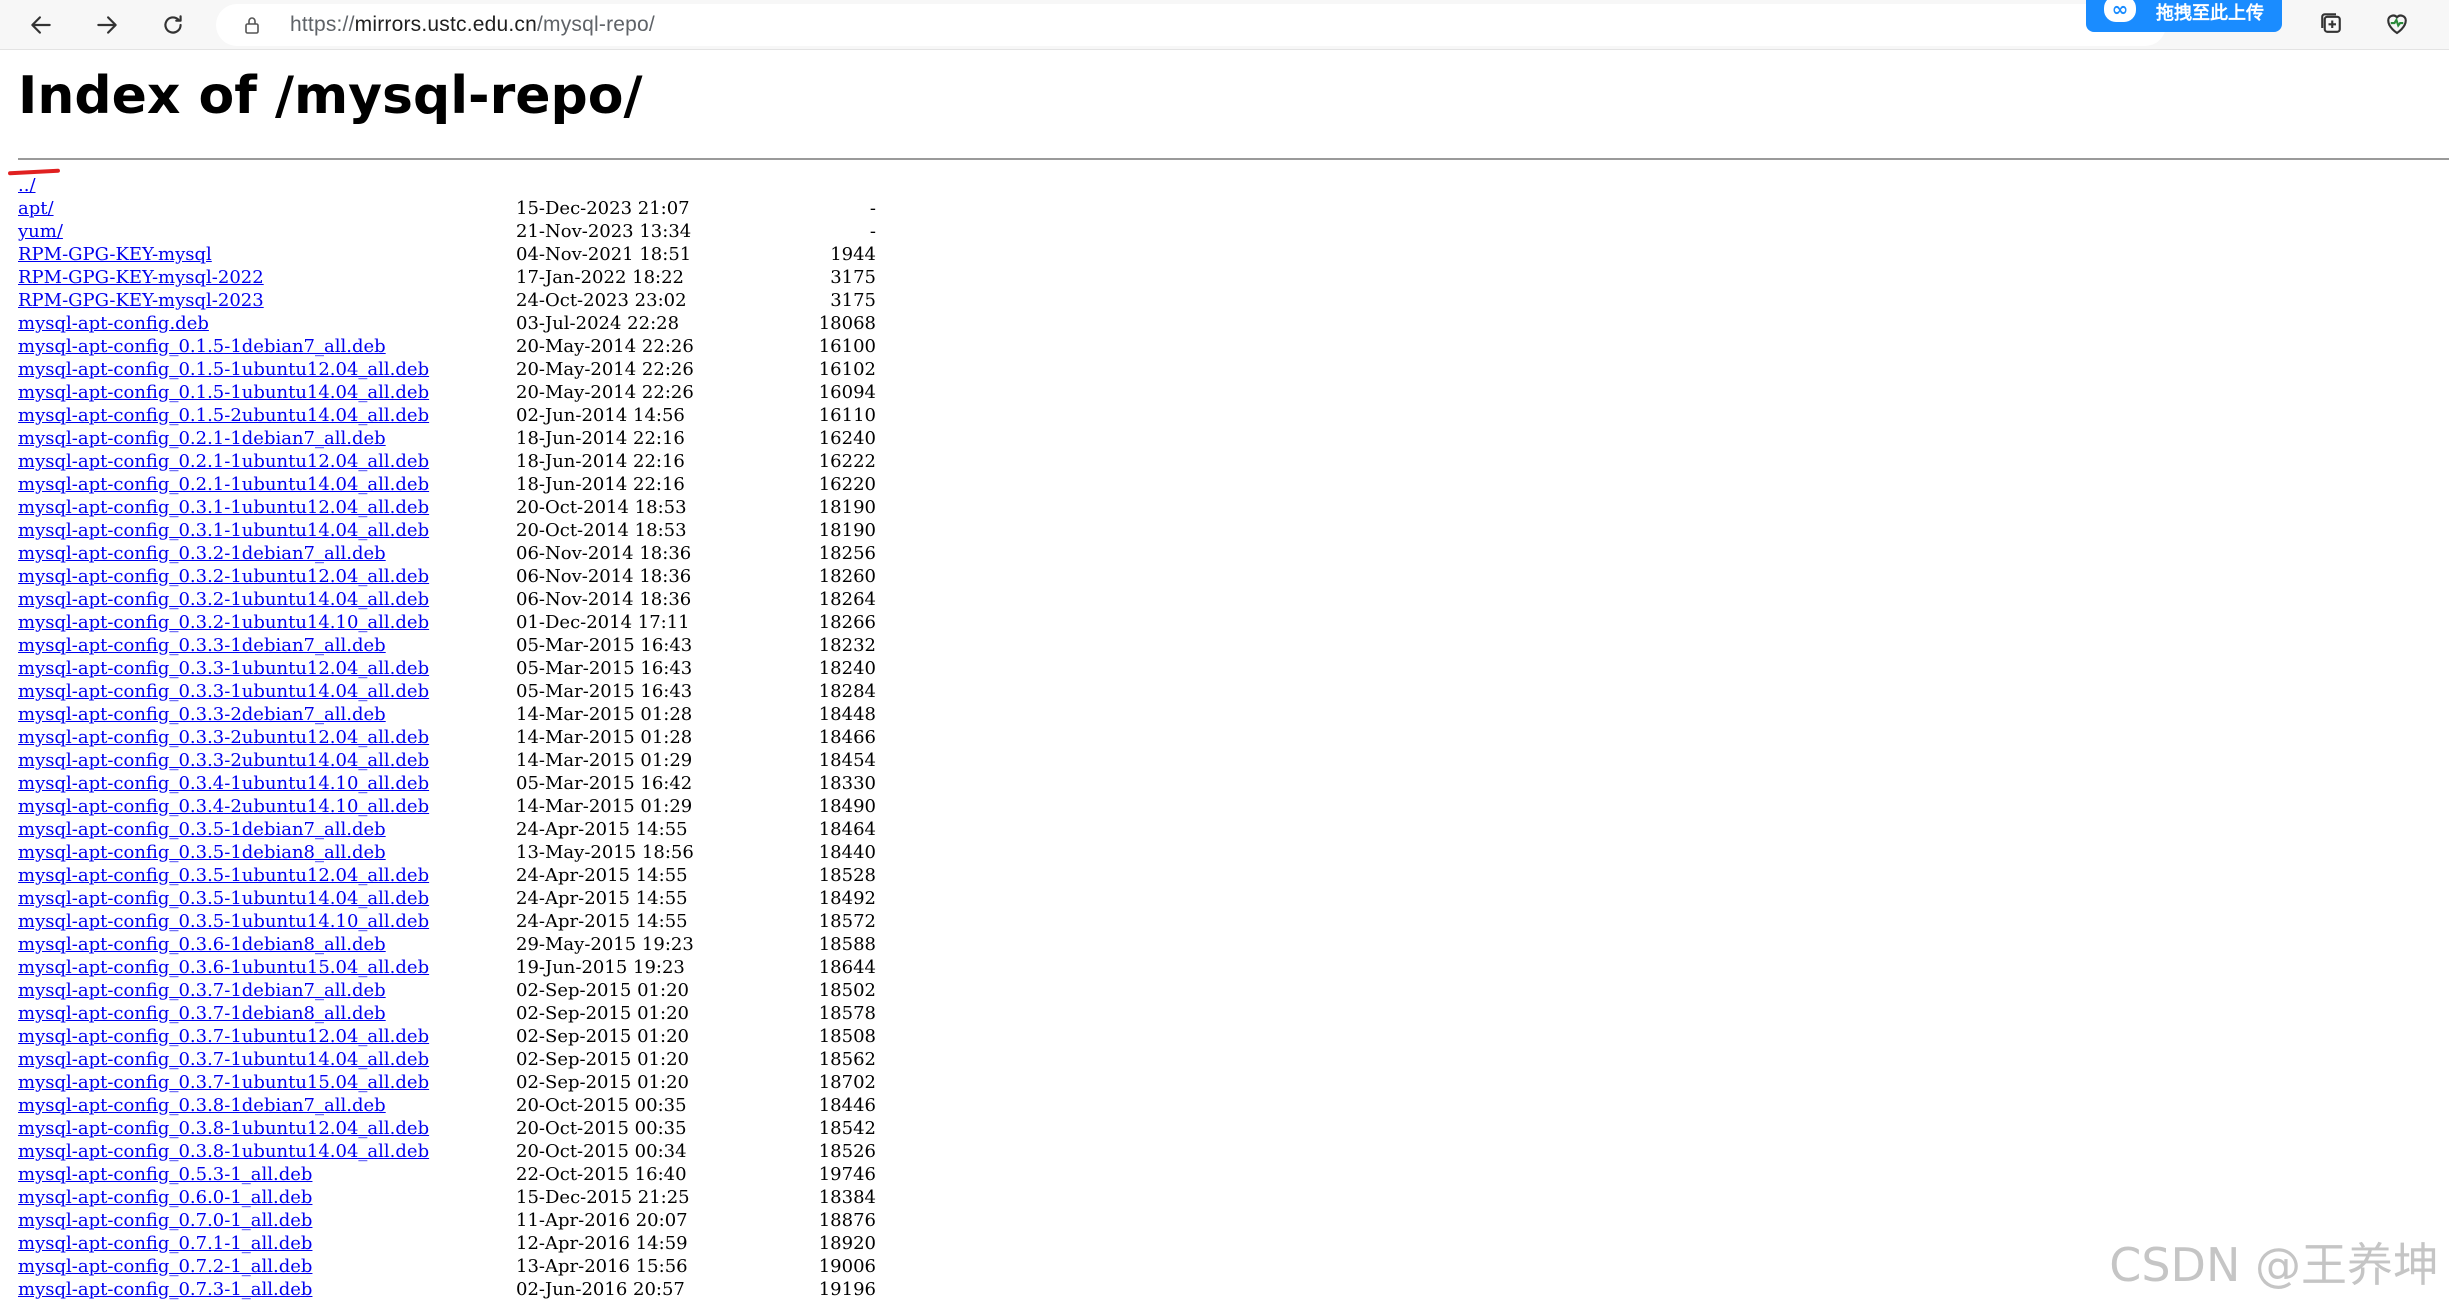 The image size is (2449, 1309). What do you see at coordinates (872, 208) in the screenshot?
I see `file-size: -` at bounding box center [872, 208].